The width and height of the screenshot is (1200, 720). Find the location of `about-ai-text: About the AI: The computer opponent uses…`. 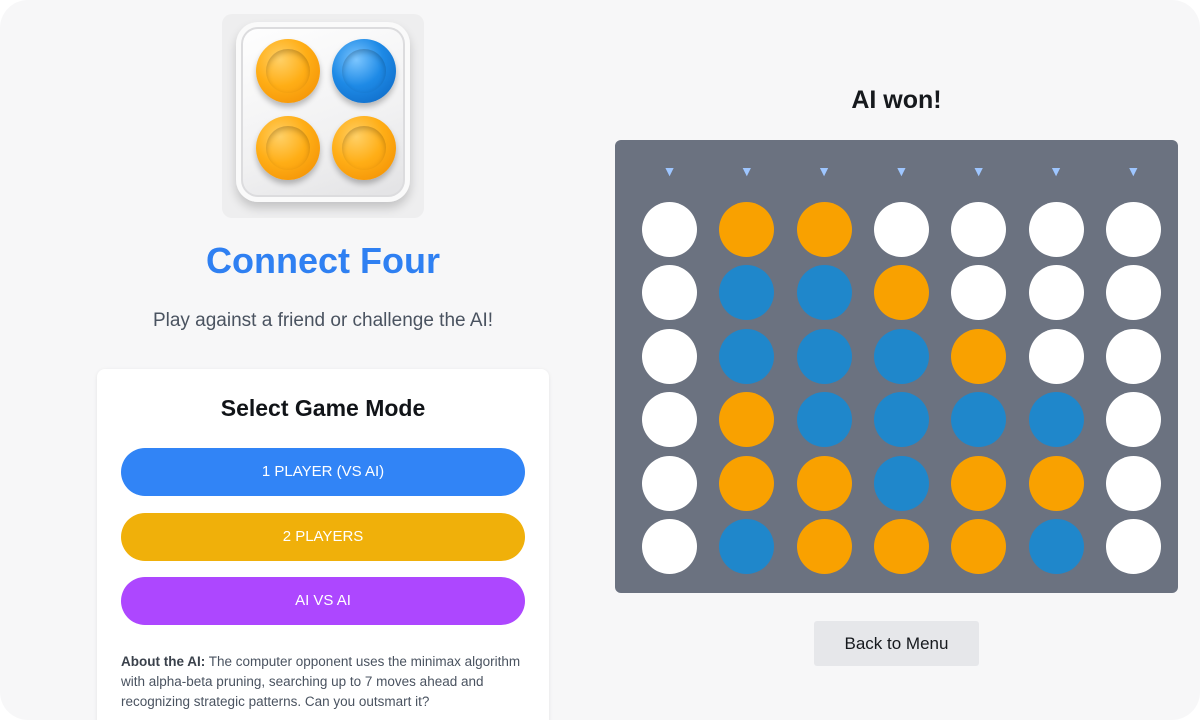

about-ai-text: About the AI: The computer opponent uses… is located at coordinates (323, 682).